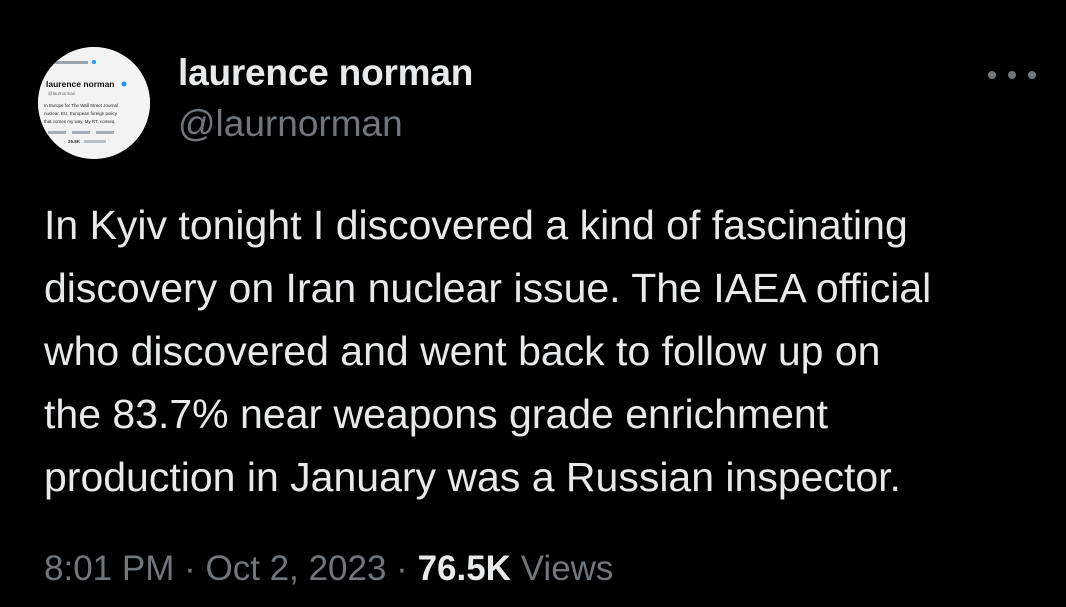 The height and width of the screenshot is (607, 1066). Describe the element at coordinates (109, 568) in the screenshot. I see `tweet-time: 8:01 PM` at that location.